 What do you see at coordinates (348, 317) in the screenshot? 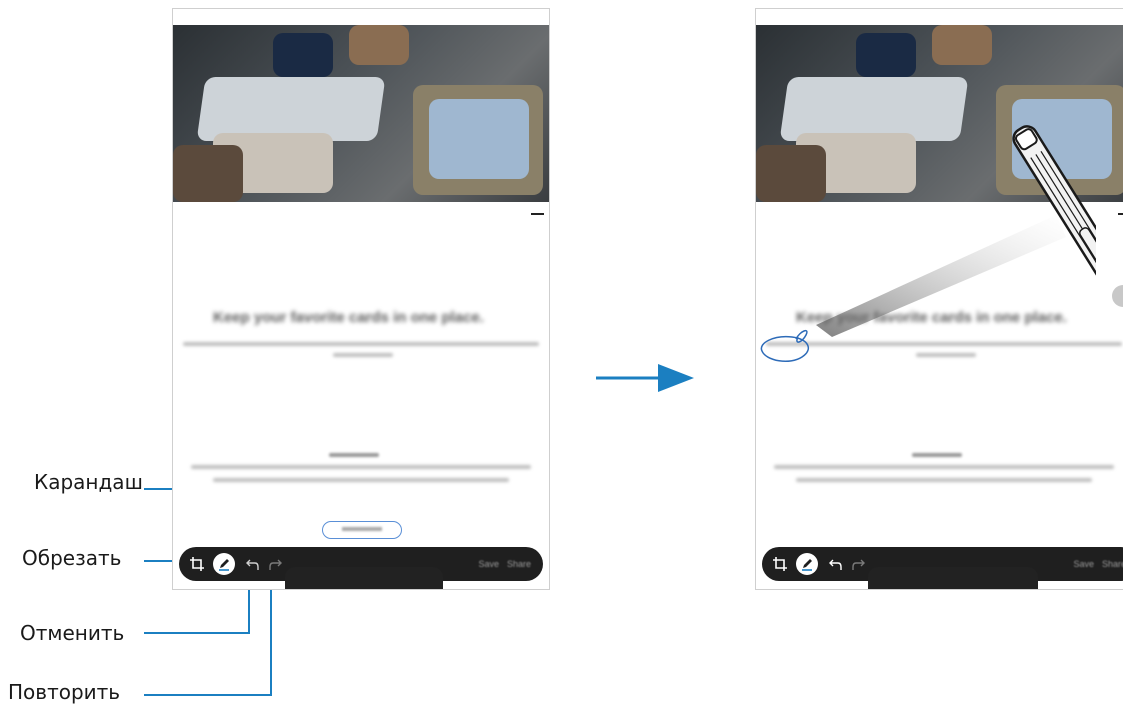
I see `page-heading: Keep your favorite cards in one place.` at bounding box center [348, 317].